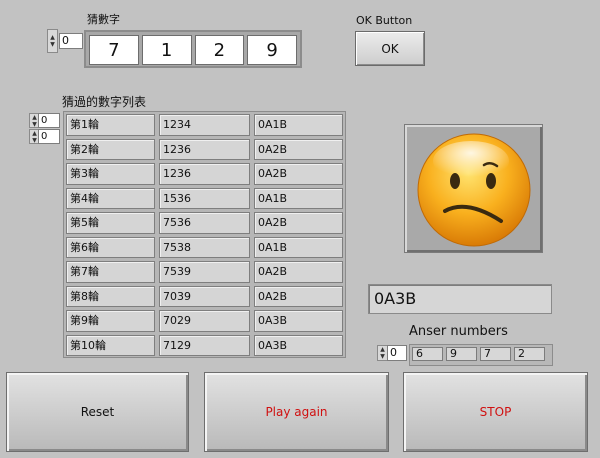 This screenshot has width=600, height=458. Describe the element at coordinates (49, 136) in the screenshot. I see `history-col-index: 0` at that location.